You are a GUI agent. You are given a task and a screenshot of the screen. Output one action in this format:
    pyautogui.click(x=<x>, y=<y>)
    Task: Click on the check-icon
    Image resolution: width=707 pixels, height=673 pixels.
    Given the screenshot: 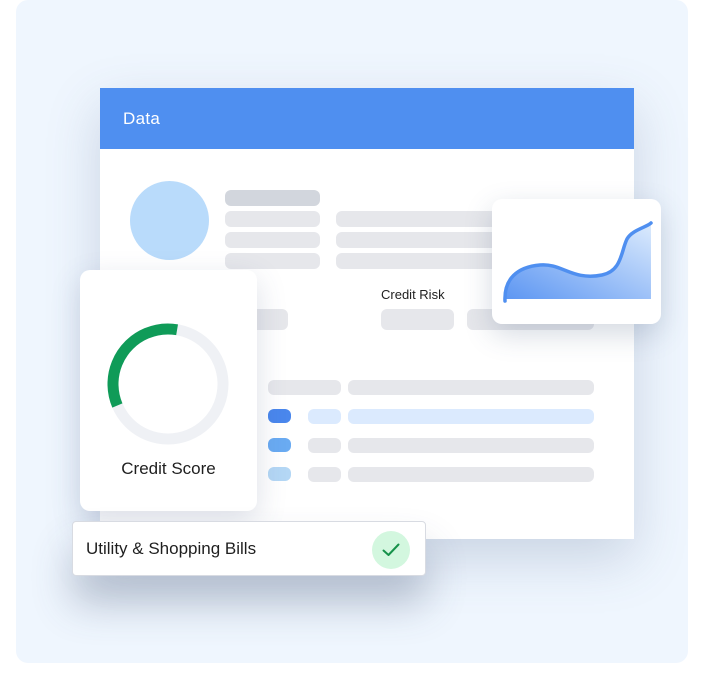 What is the action you would take?
    pyautogui.click(x=391, y=549)
    